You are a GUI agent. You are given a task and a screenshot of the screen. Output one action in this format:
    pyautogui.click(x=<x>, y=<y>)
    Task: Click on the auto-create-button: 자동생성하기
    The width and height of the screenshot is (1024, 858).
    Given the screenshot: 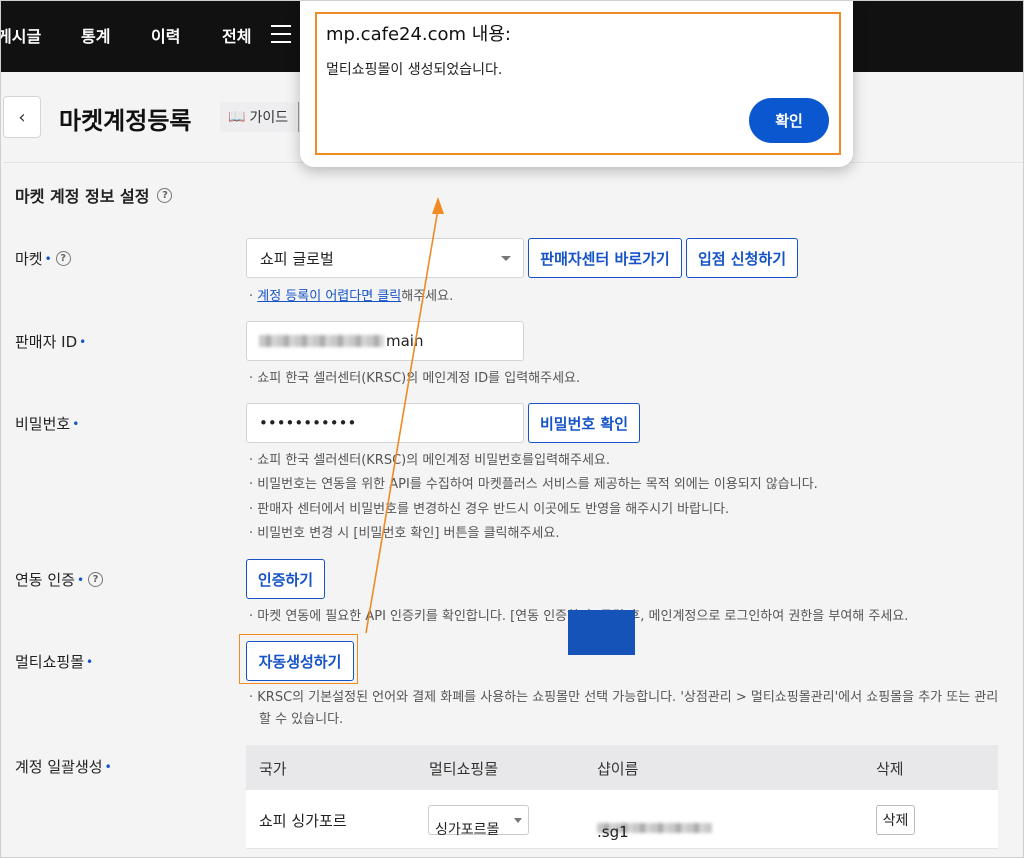 What is the action you would take?
    pyautogui.click(x=300, y=661)
    